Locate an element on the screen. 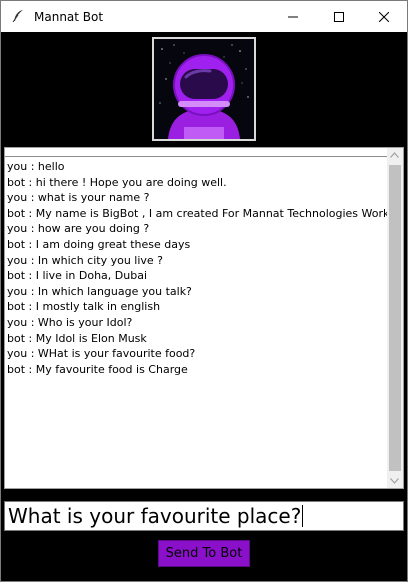 The height and width of the screenshot is (582, 408). bot-avatar is located at coordinates (204, 89).